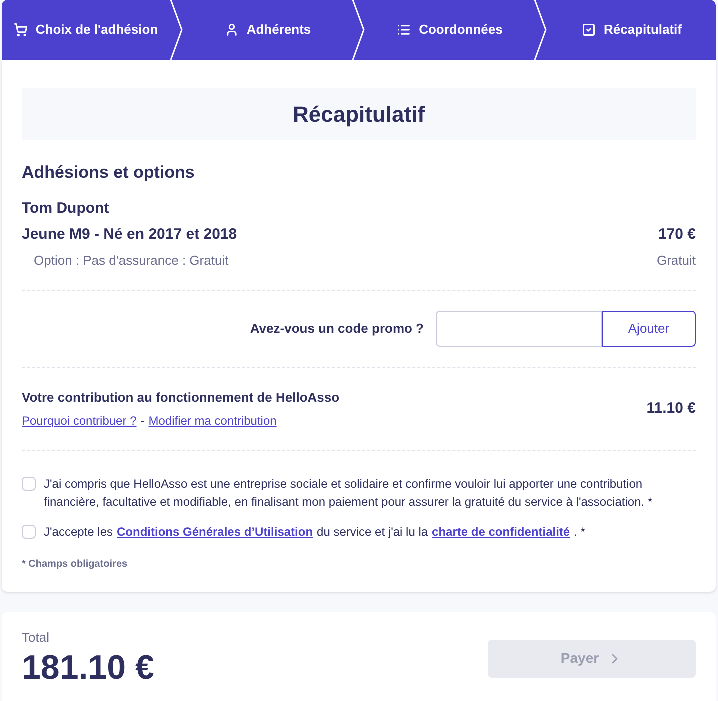 This screenshot has height=701, width=718. What do you see at coordinates (215, 531) in the screenshot?
I see `terms-link: Conditions Générales d’Utilisation` at bounding box center [215, 531].